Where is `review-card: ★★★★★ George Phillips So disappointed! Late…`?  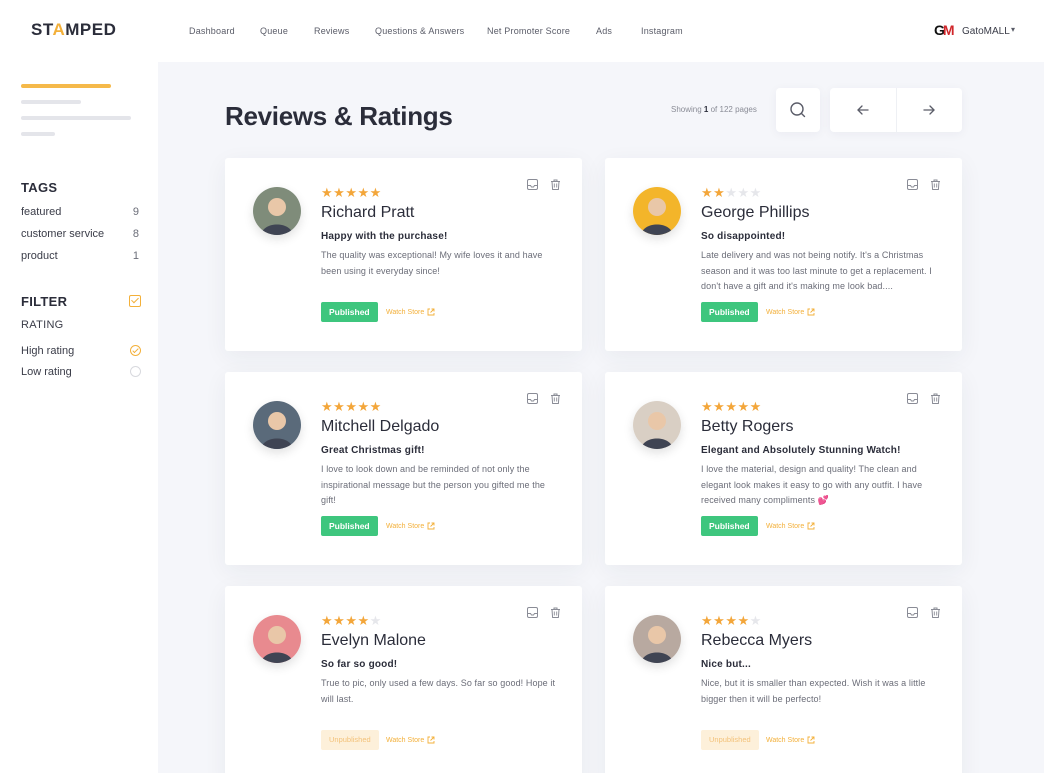
review-card: ★★★★★ George Phillips So disappointed! Late… is located at coordinates (783, 254).